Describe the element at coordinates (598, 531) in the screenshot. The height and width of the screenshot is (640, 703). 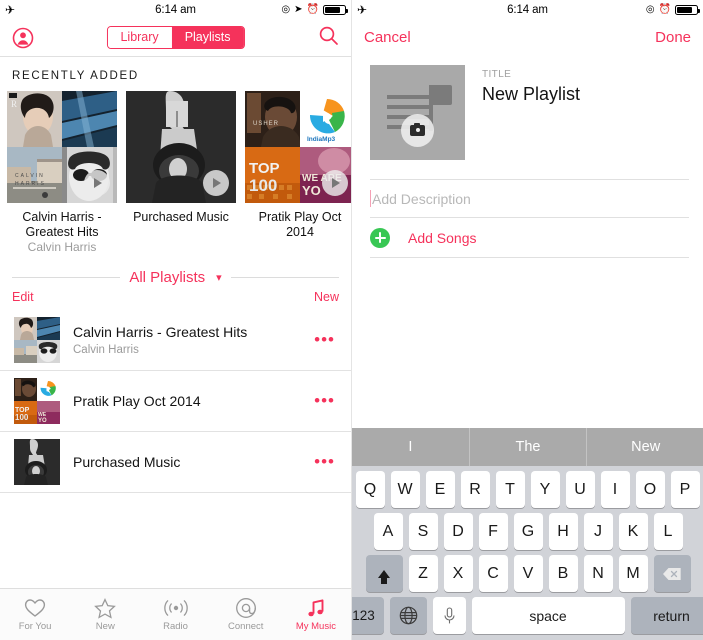
I see `key-j: J` at that location.